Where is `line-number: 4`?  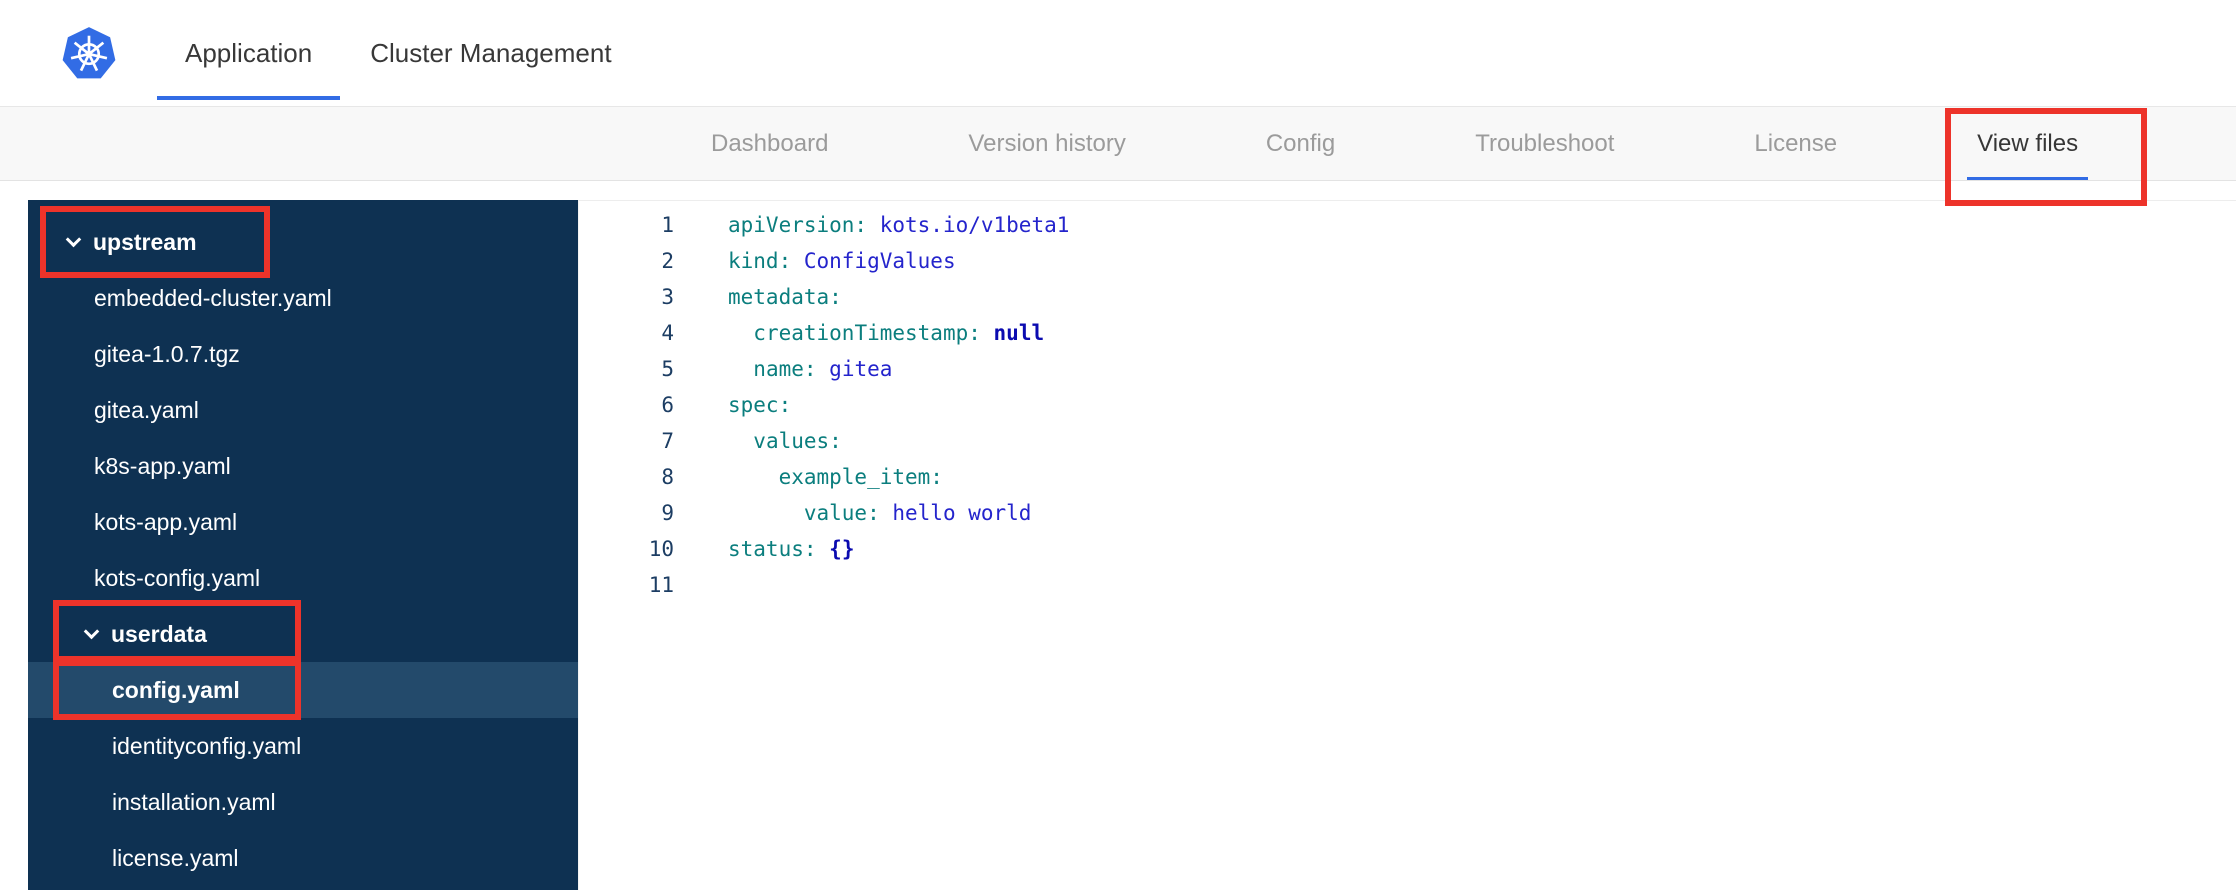 line-number: 4 is located at coordinates (667, 333).